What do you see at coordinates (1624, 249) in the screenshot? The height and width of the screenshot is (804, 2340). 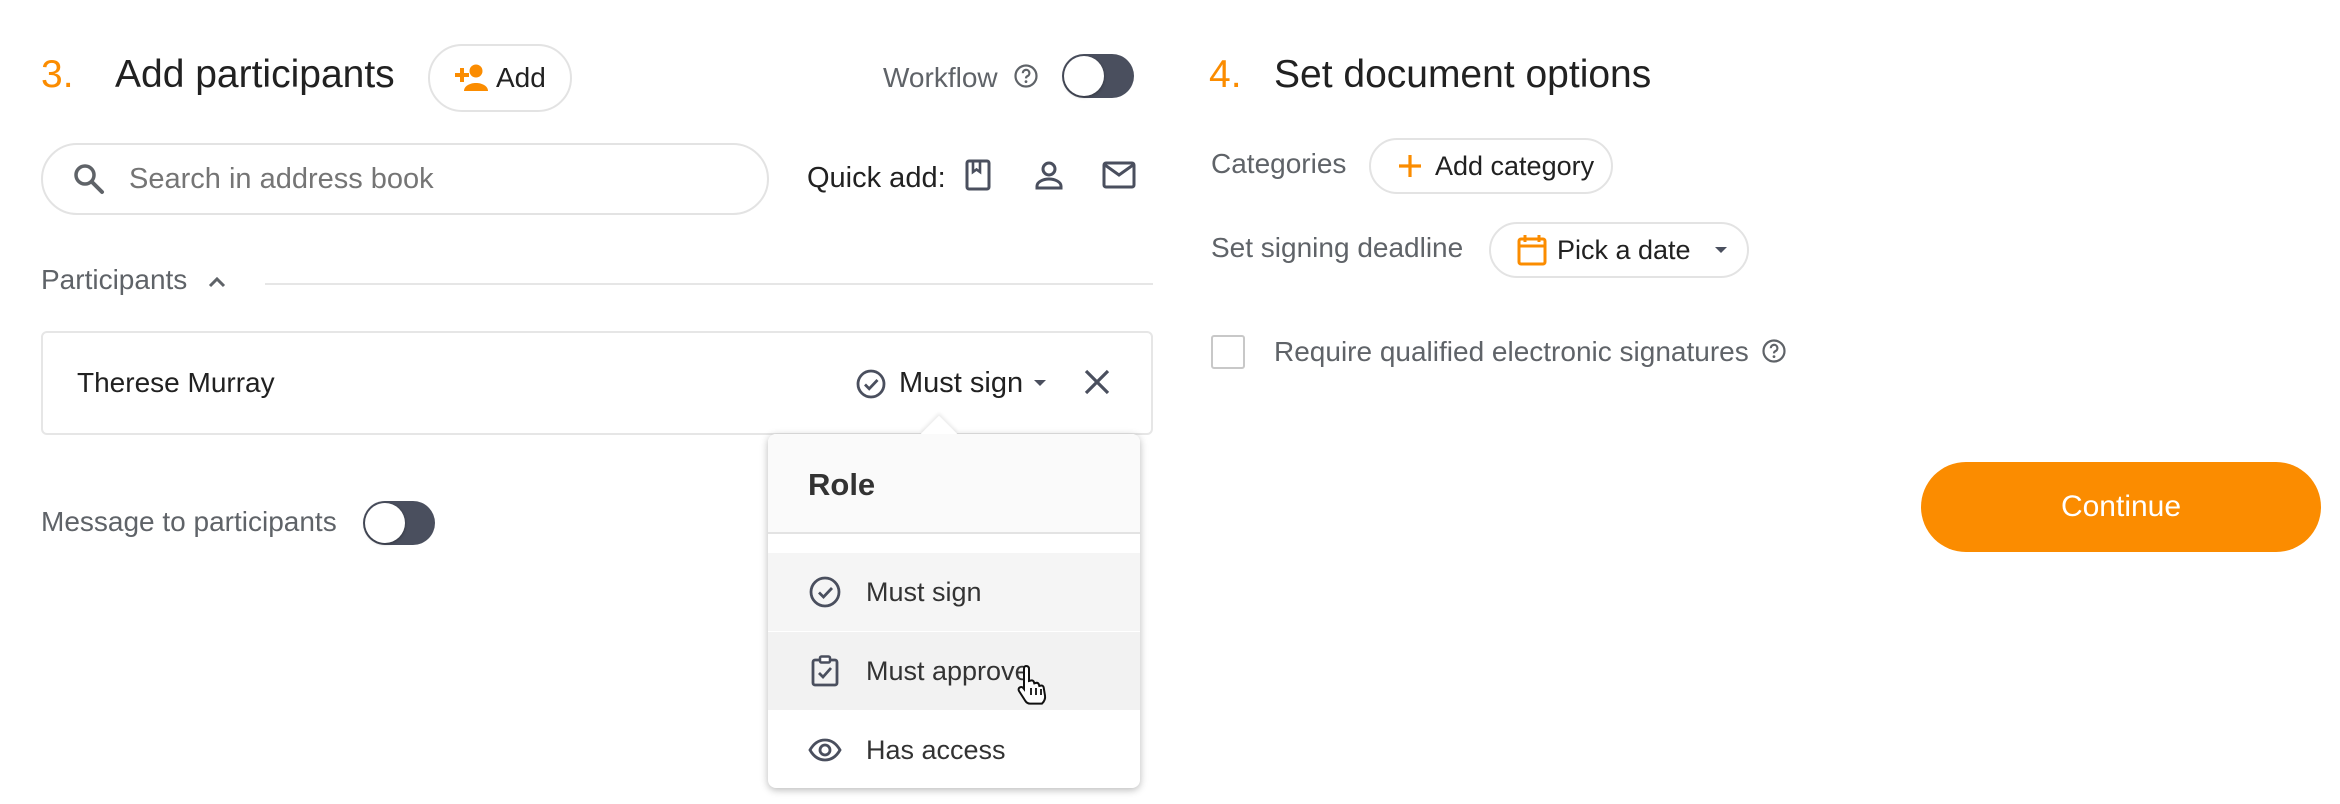 I see `pick-date-label: Pick a date` at bounding box center [1624, 249].